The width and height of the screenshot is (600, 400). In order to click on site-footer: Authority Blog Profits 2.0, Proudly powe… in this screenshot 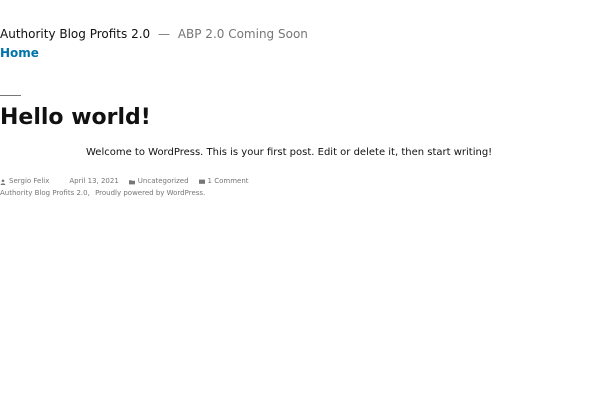, I will do `click(102, 193)`.